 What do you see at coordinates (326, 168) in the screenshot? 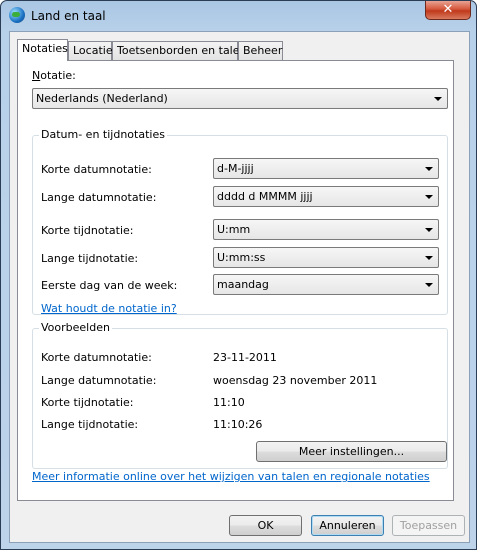
I see `korte-datum-select: d-M-jjjj` at bounding box center [326, 168].